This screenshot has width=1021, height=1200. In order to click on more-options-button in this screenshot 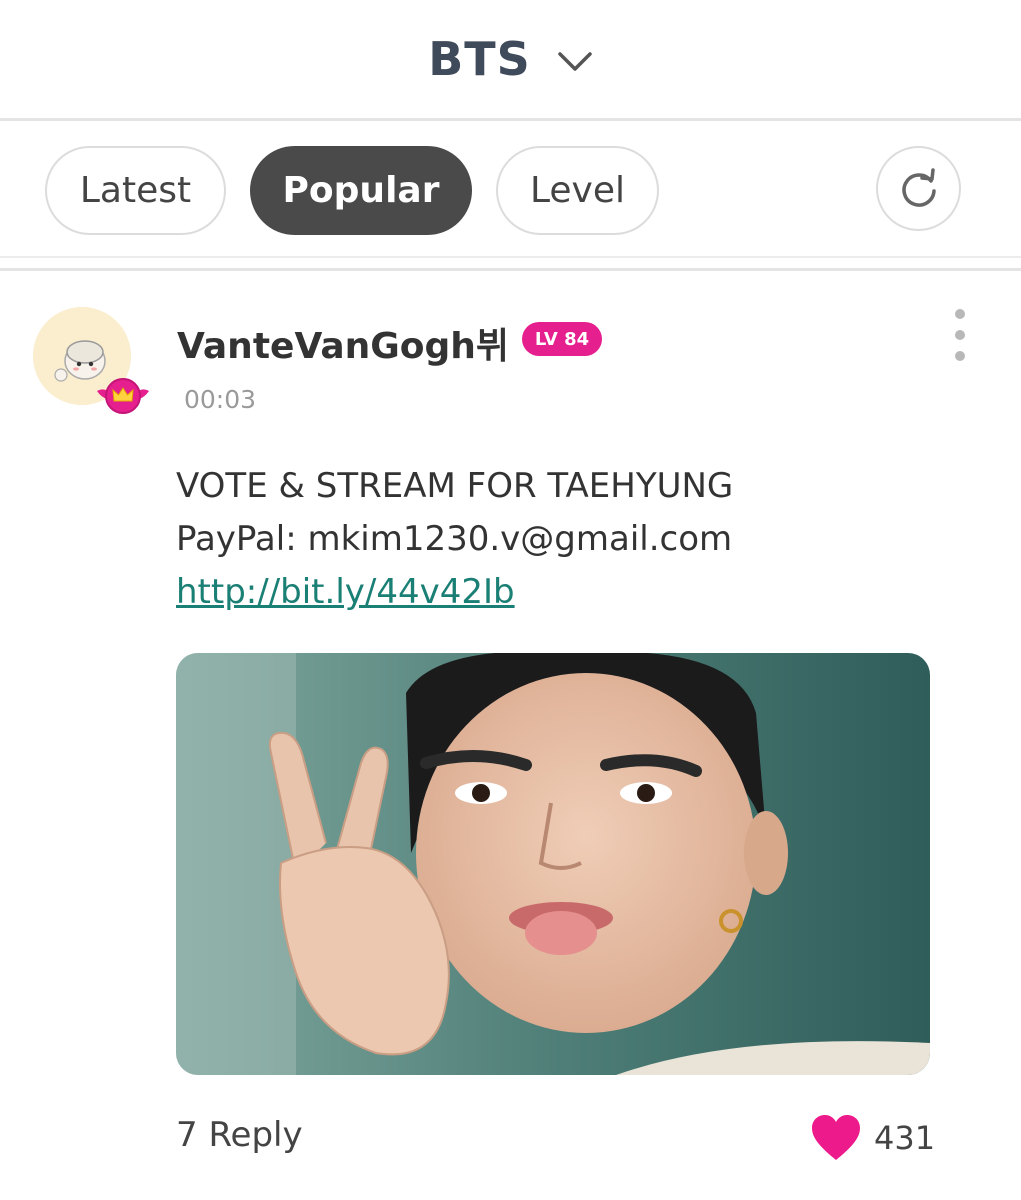, I will do `click(960, 335)`.